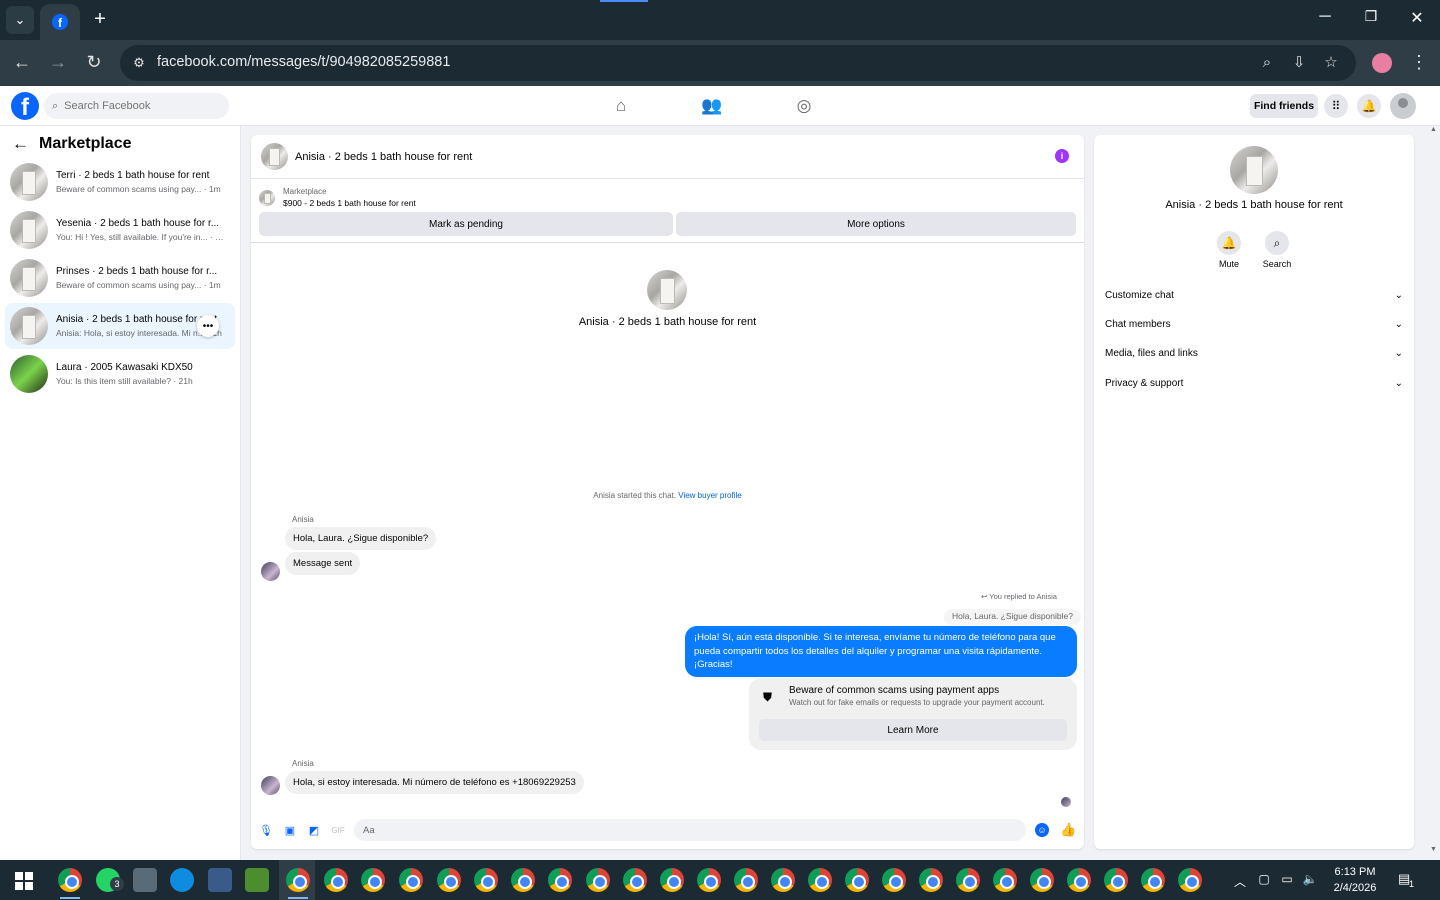 The height and width of the screenshot is (900, 1440). What do you see at coordinates (257, 880) in the screenshot?
I see `notepad-icon` at bounding box center [257, 880].